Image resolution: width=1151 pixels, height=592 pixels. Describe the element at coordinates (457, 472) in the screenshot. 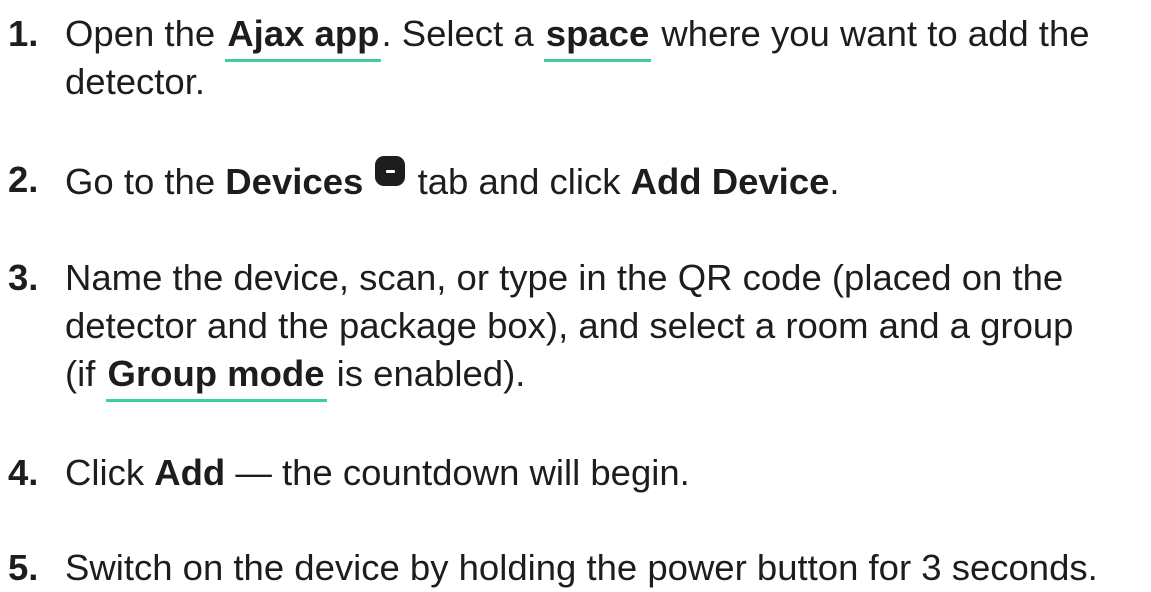

I see `step-text: — the countdown will begin.` at that location.